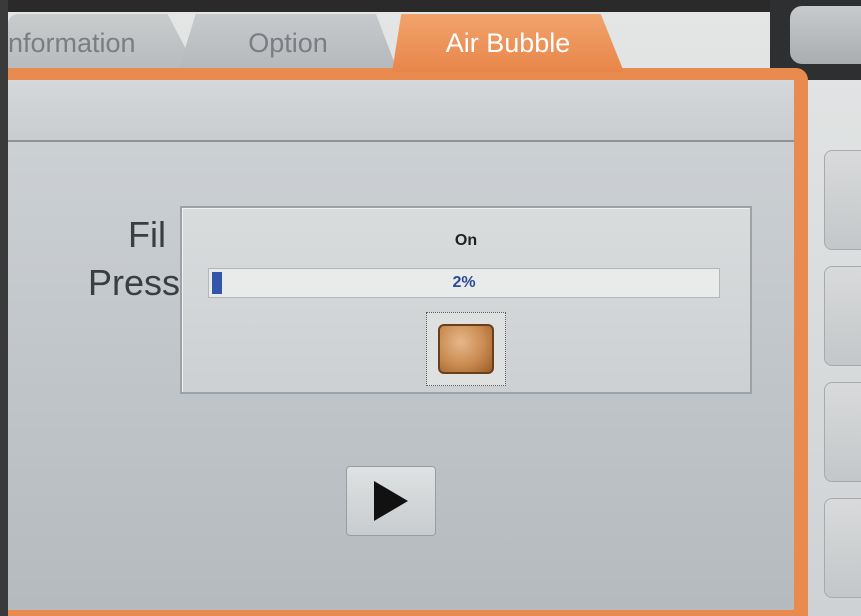 The height and width of the screenshot is (616, 861). Describe the element at coordinates (4, 308) in the screenshot. I see `left-edge` at that location.